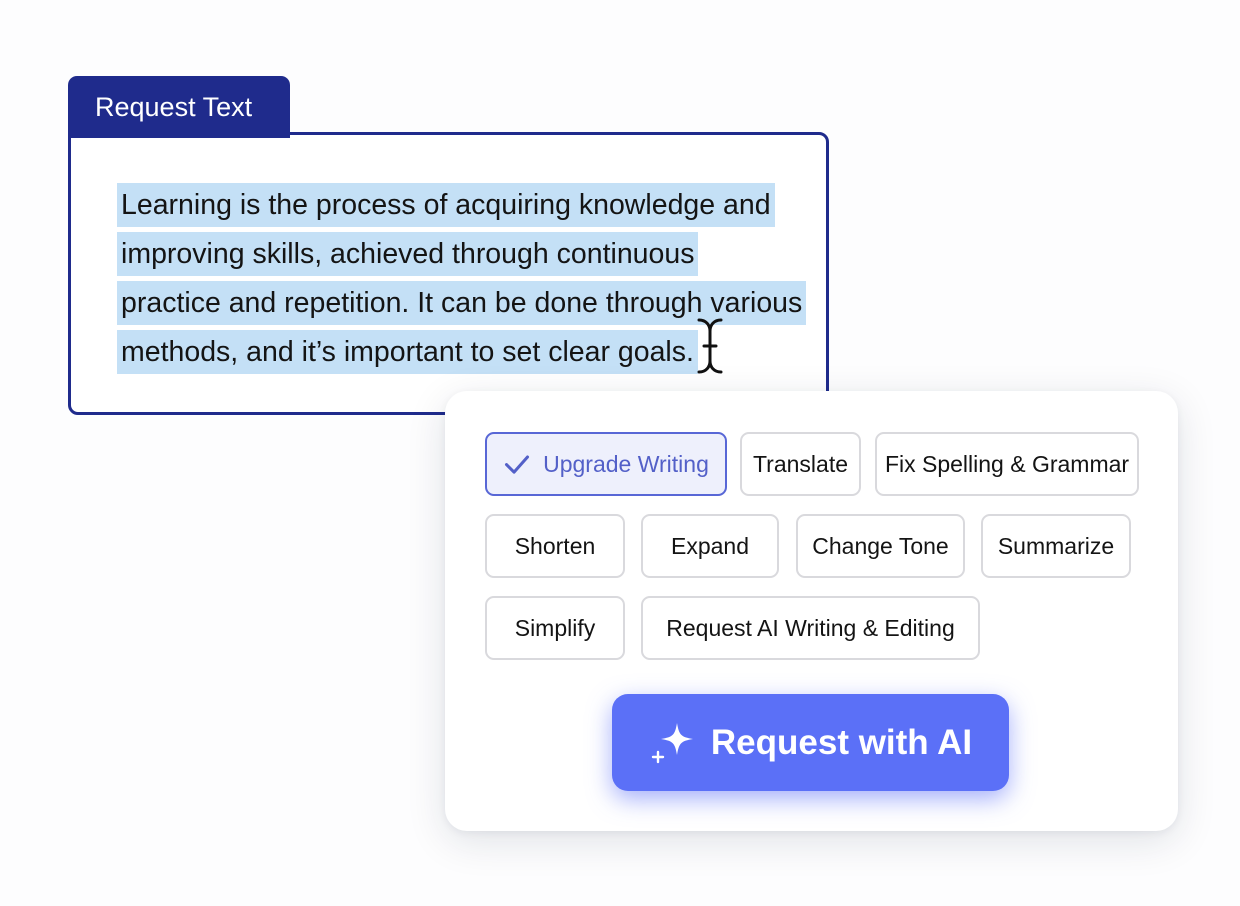 The image size is (1240, 906). What do you see at coordinates (174, 107) in the screenshot?
I see `request-text-tab-label: Request Text` at bounding box center [174, 107].